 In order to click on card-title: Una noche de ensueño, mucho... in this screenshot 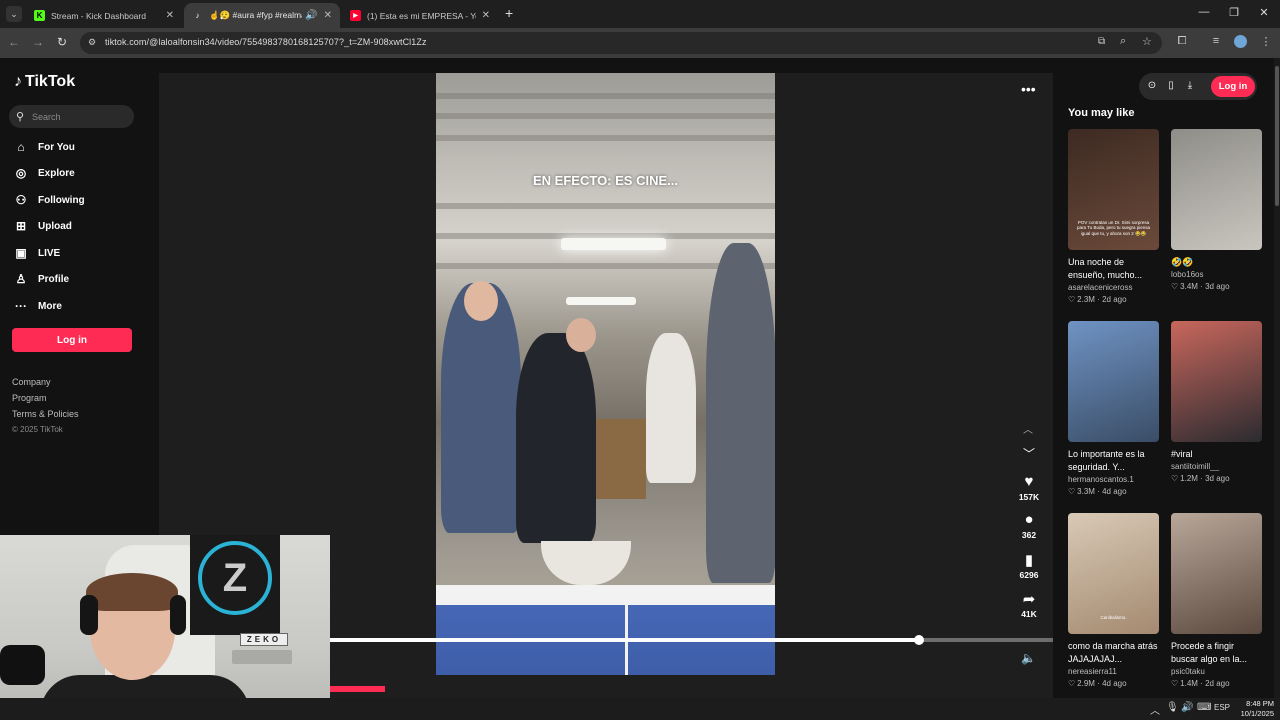, I will do `click(1113, 269)`.